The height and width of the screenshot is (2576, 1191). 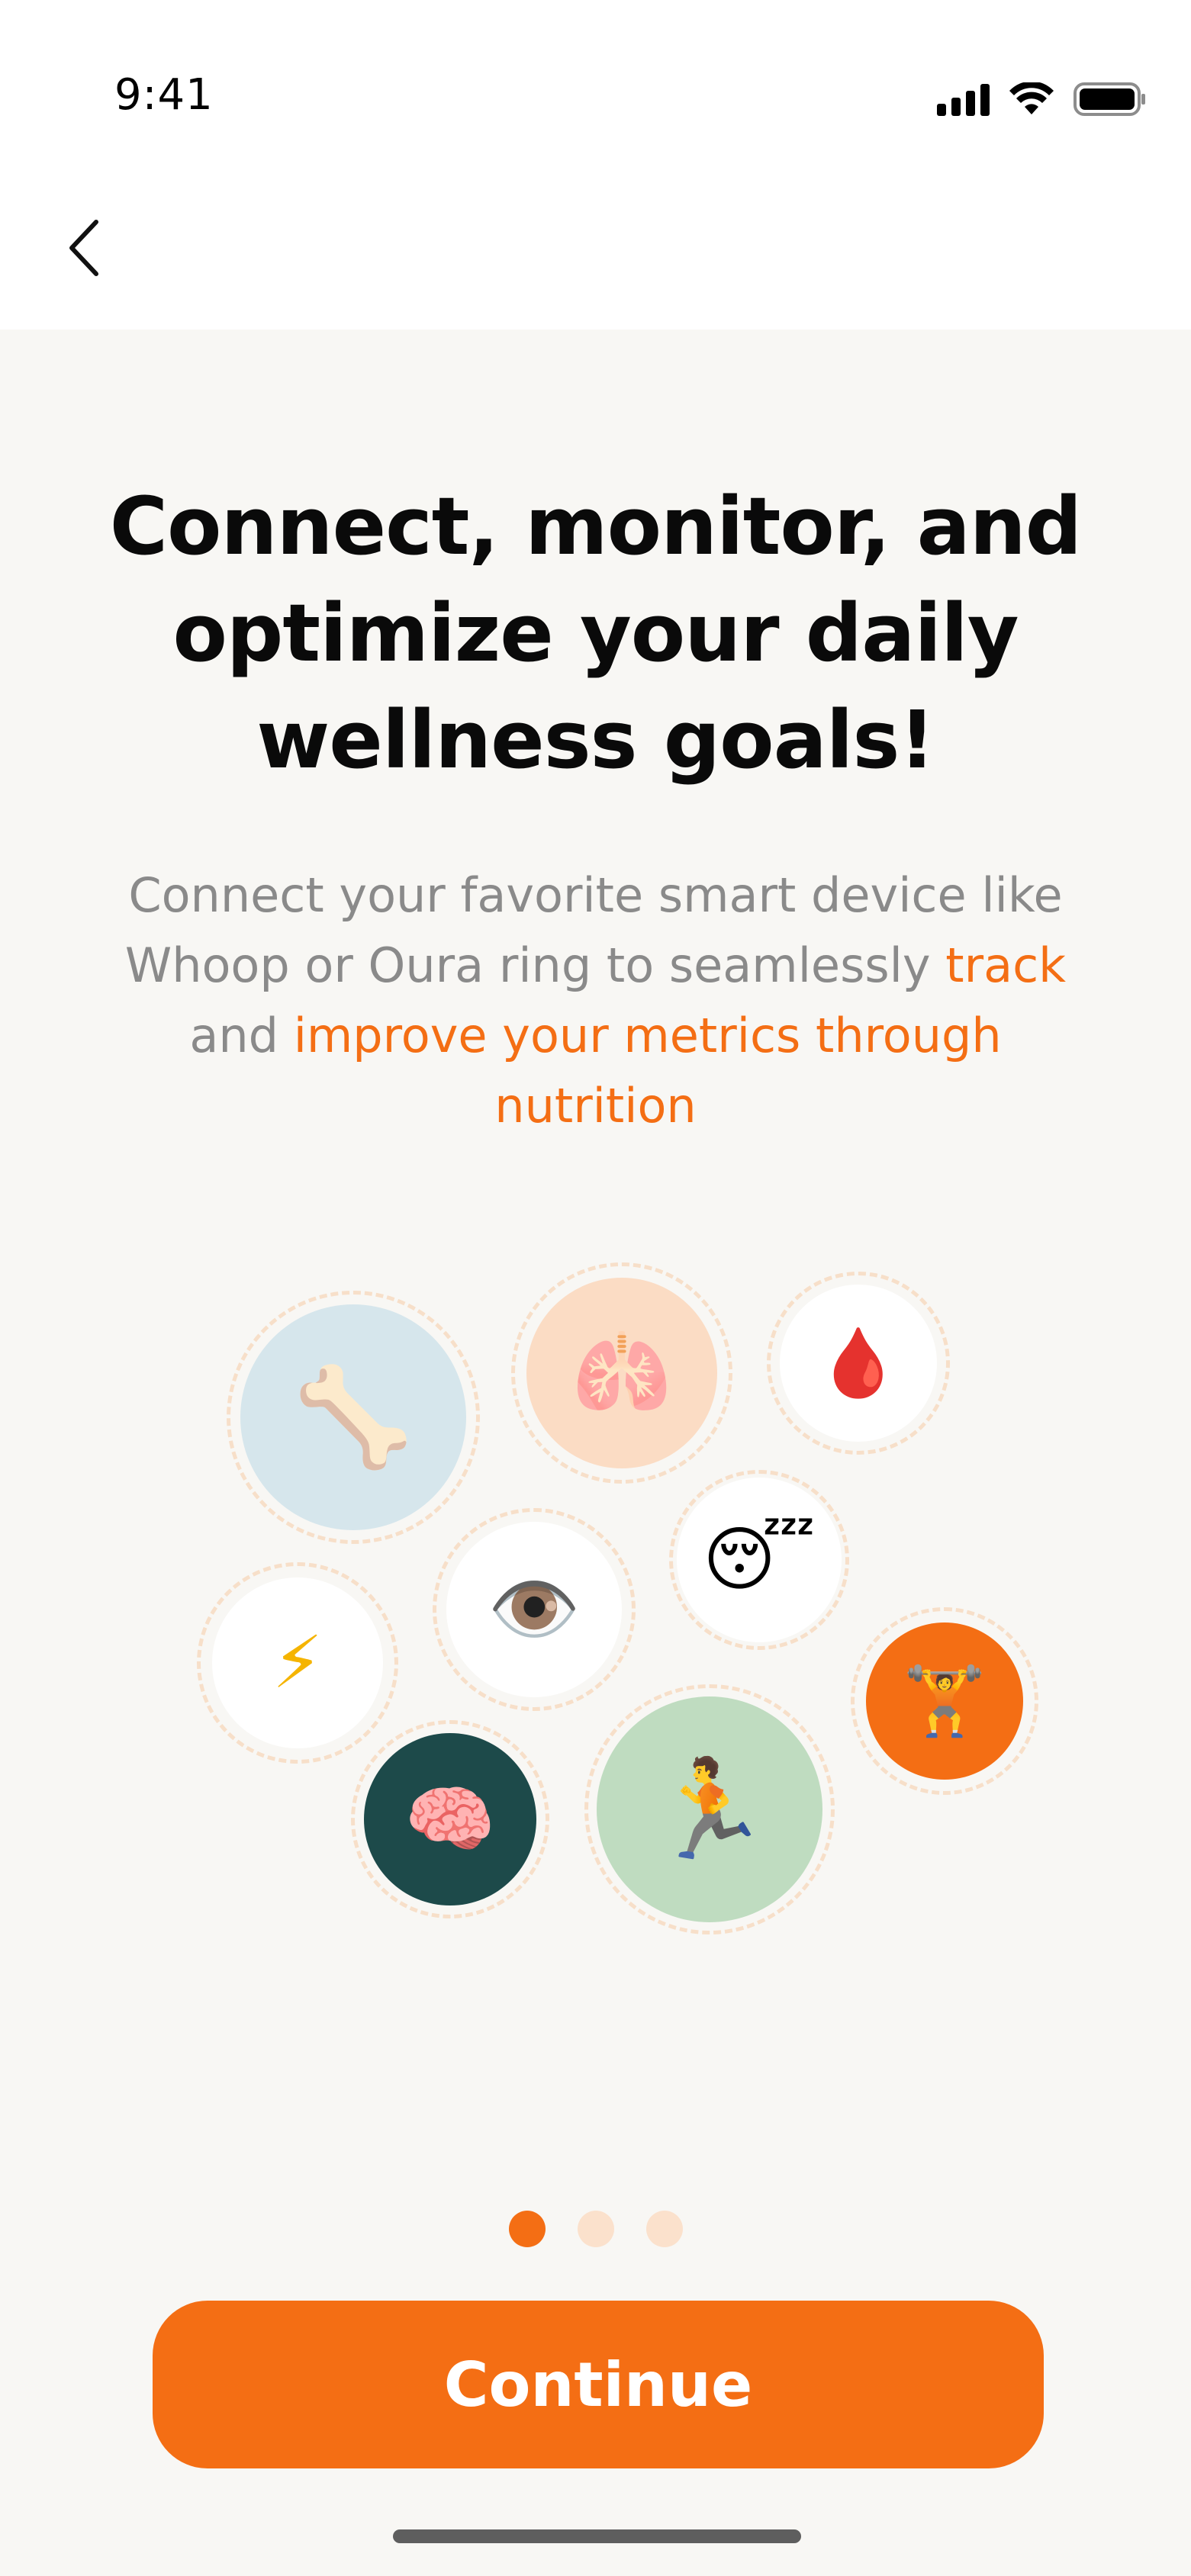 I want to click on chevron-left-icon, so click(x=83, y=248).